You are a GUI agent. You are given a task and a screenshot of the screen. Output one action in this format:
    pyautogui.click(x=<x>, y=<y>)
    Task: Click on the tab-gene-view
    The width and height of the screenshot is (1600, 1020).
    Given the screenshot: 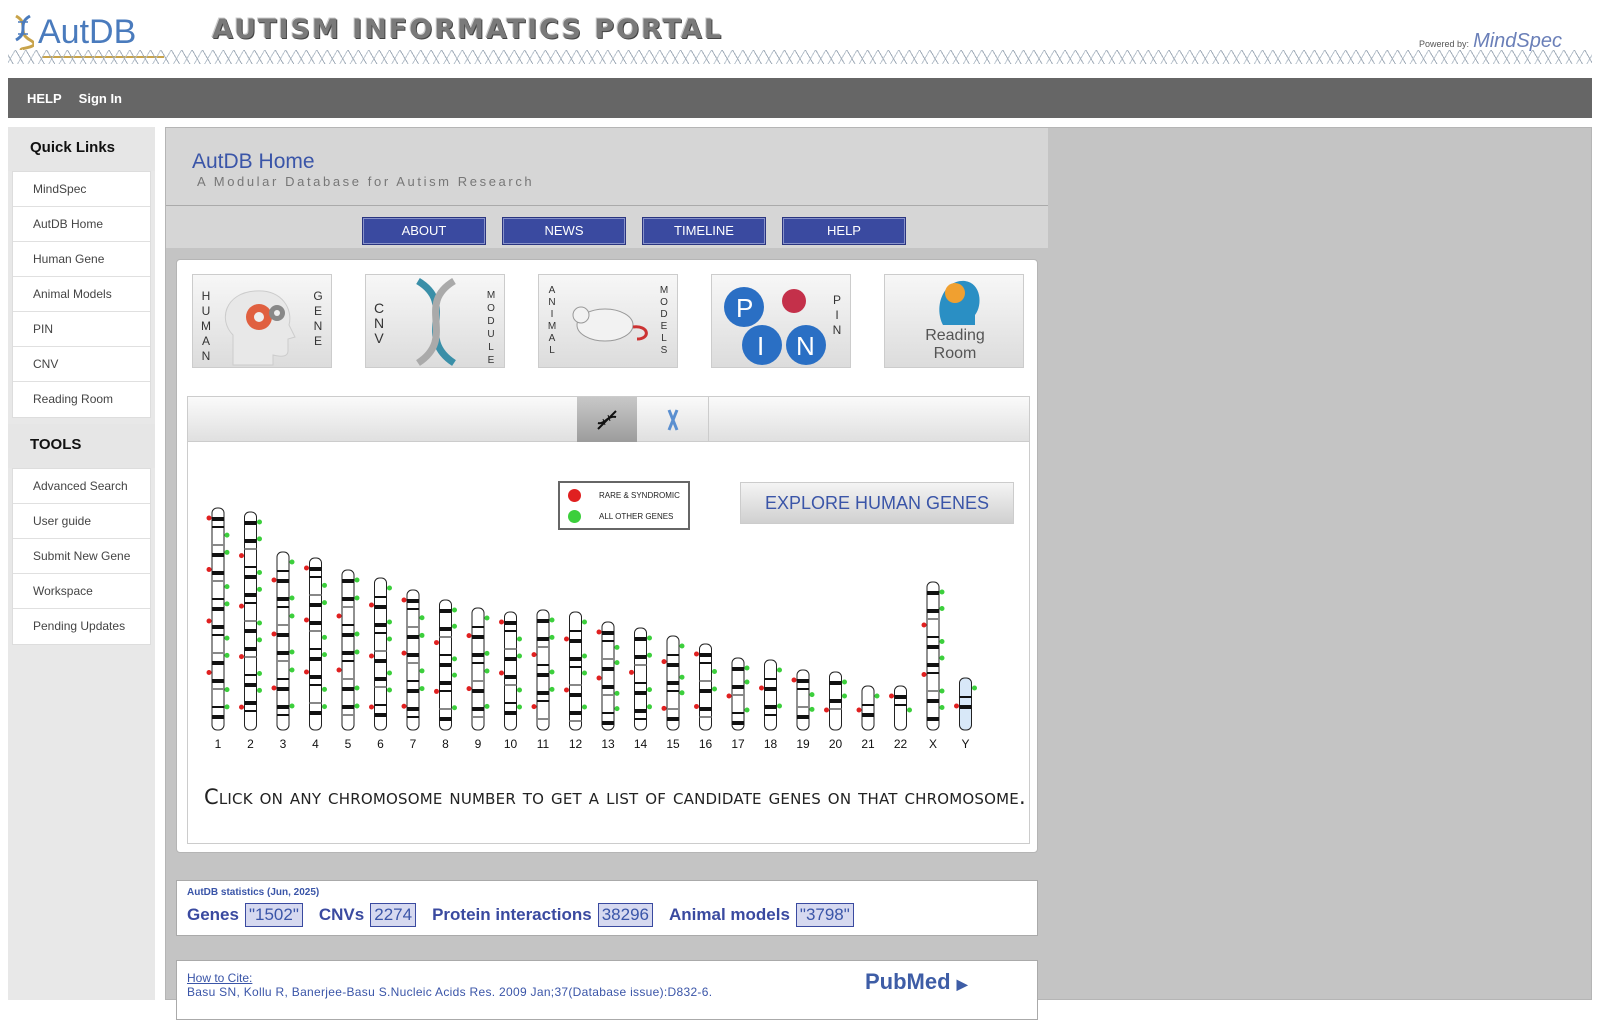 What is the action you would take?
    pyautogui.click(x=607, y=419)
    